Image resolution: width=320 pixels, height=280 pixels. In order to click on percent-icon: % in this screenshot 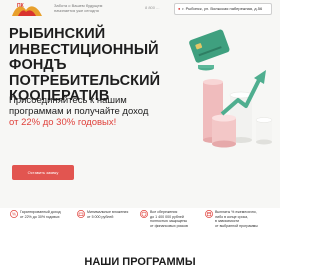, I will do `click(14, 214)`.